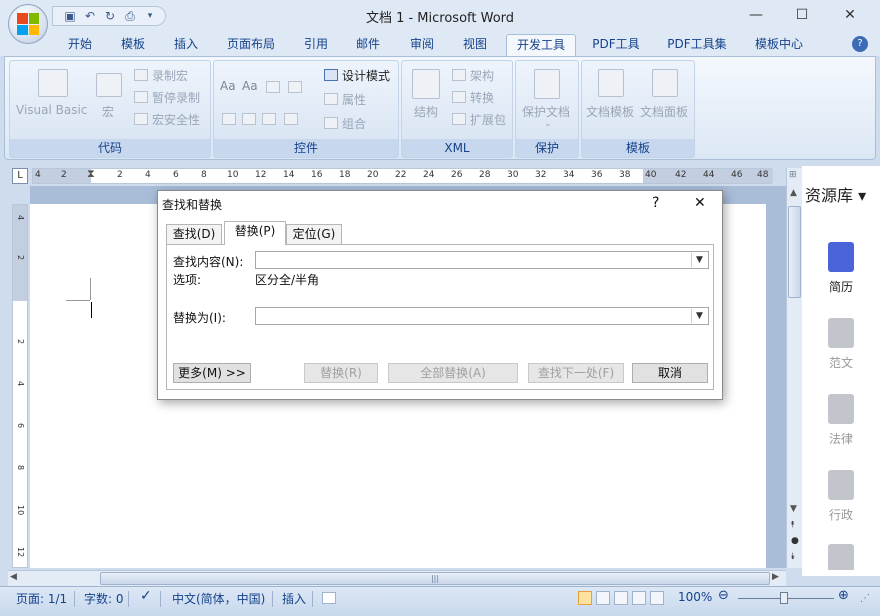 This screenshot has width=880, height=616. Describe the element at coordinates (697, 45) in the screenshot. I see `tab-pdf-toolset: PDF工具集` at that location.